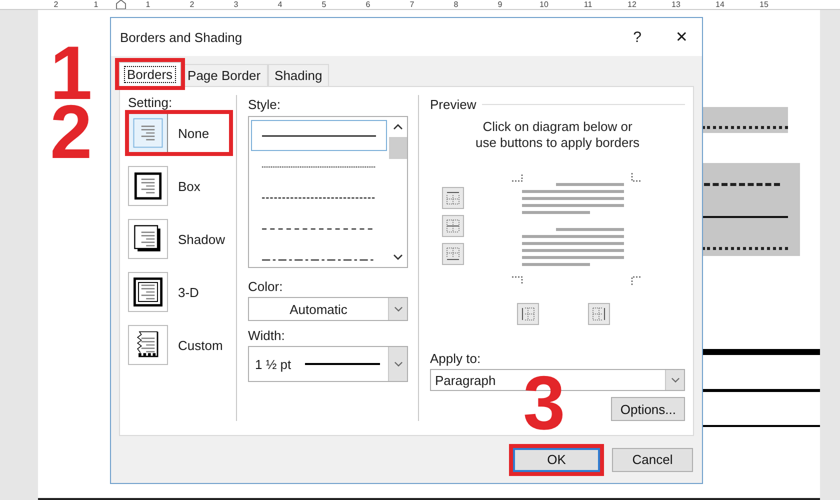 This screenshot has width=840, height=500. What do you see at coordinates (299, 75) in the screenshot?
I see `tab: Shading` at bounding box center [299, 75].